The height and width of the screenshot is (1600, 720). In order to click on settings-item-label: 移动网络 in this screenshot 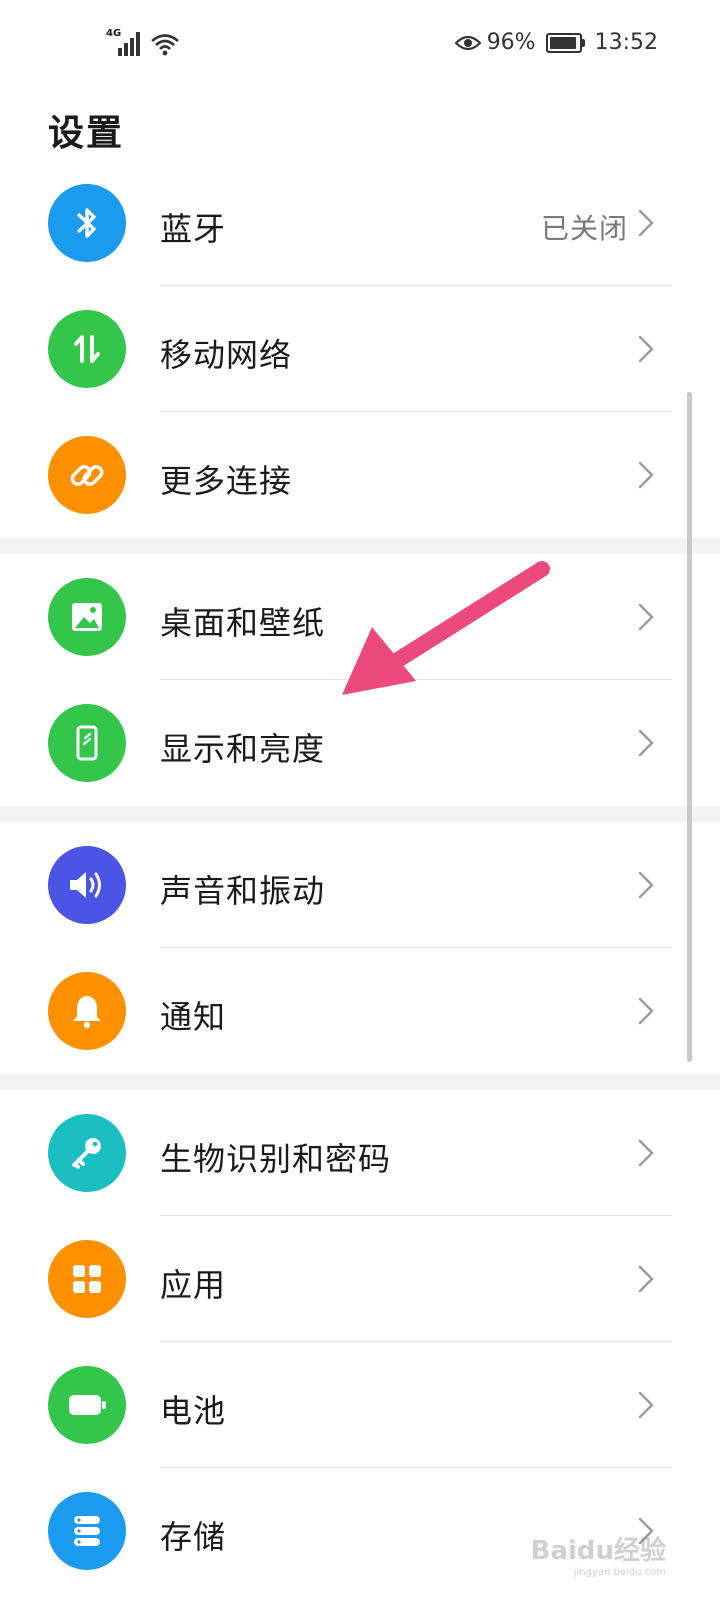, I will do `click(226, 355)`.